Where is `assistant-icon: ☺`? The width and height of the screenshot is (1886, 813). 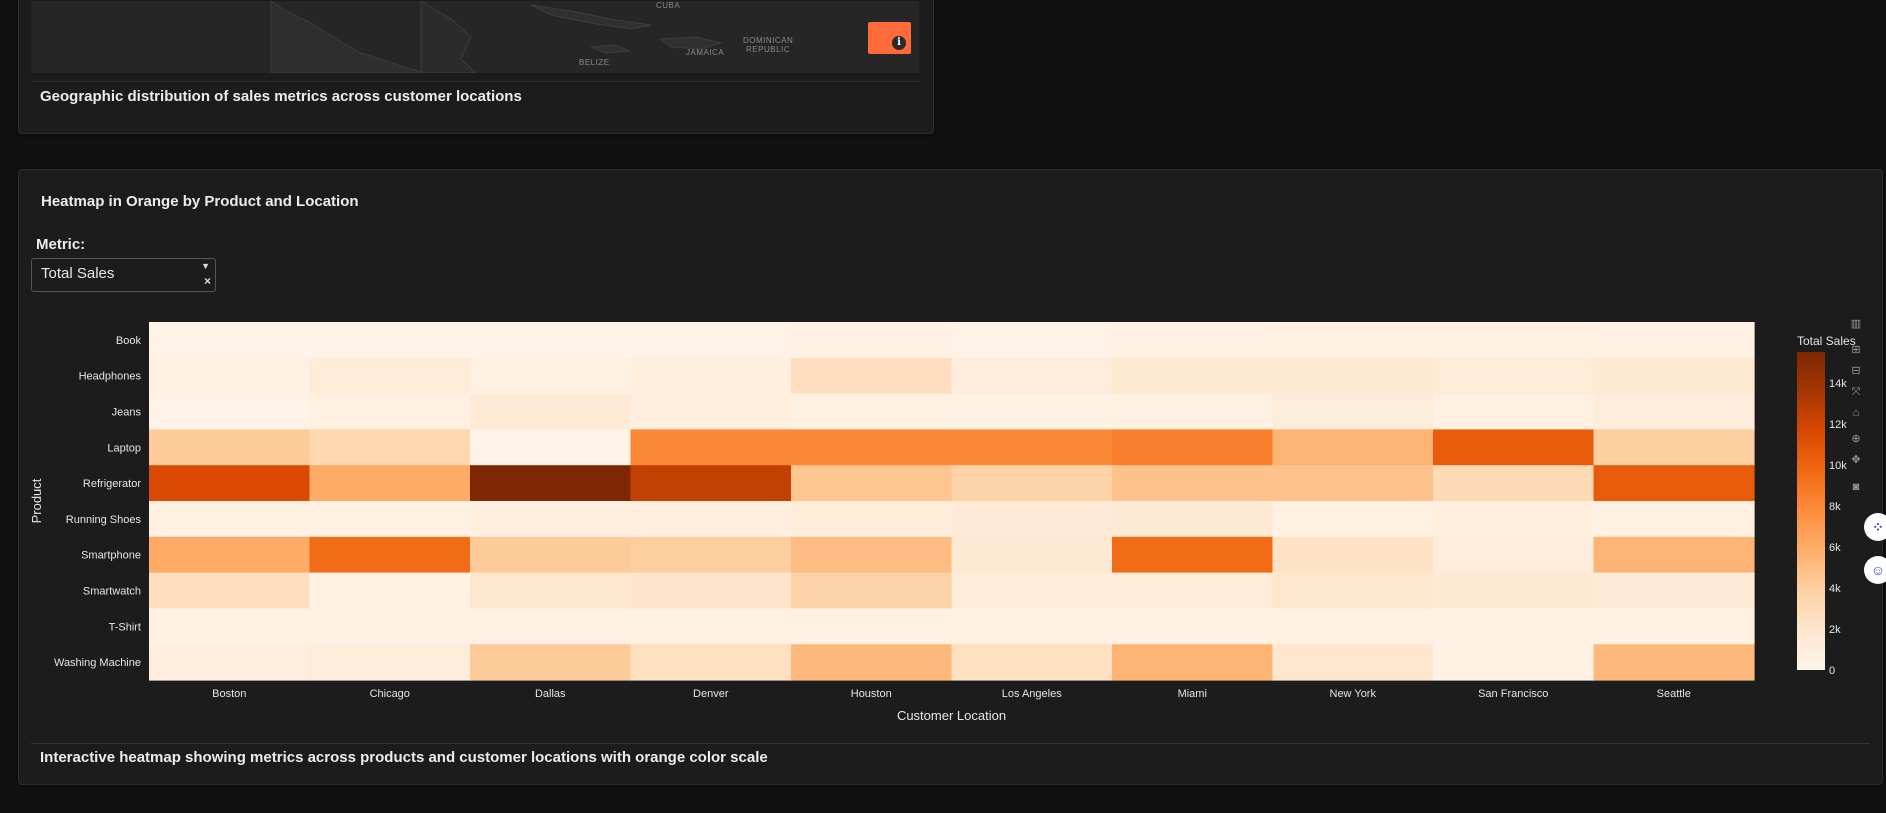 assistant-icon: ☺ is located at coordinates (1875, 570).